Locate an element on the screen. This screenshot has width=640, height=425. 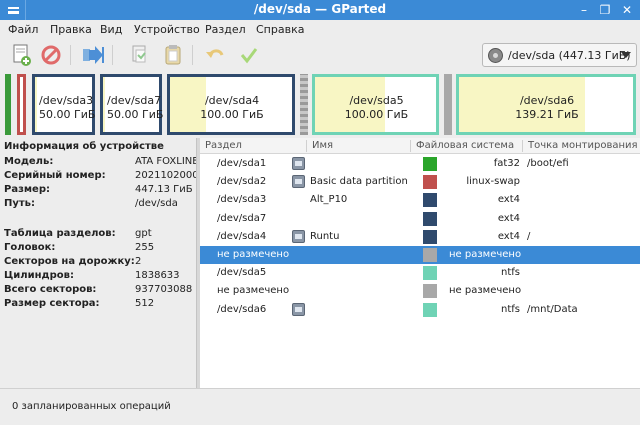
row-mountpoint: /boot/efi is located at coordinates (548, 163).